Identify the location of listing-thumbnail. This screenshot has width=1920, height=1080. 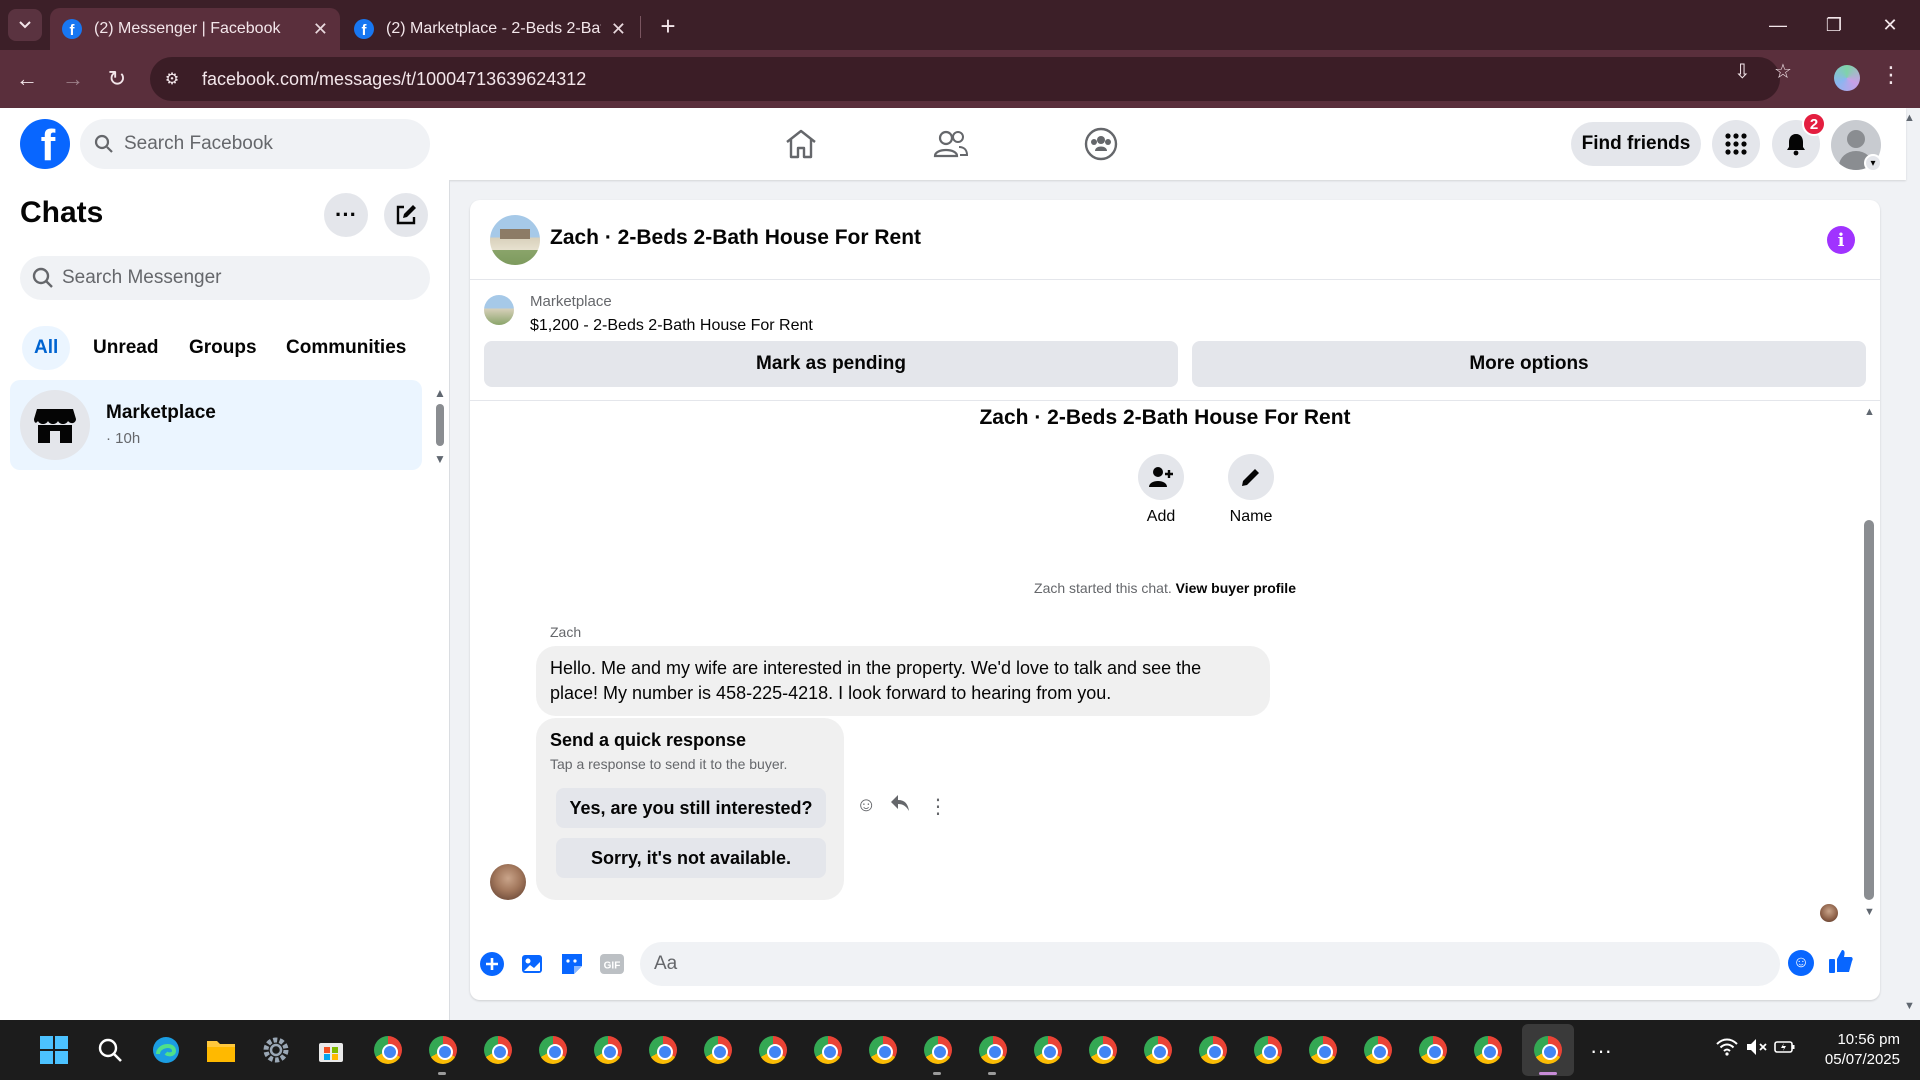
(499, 310).